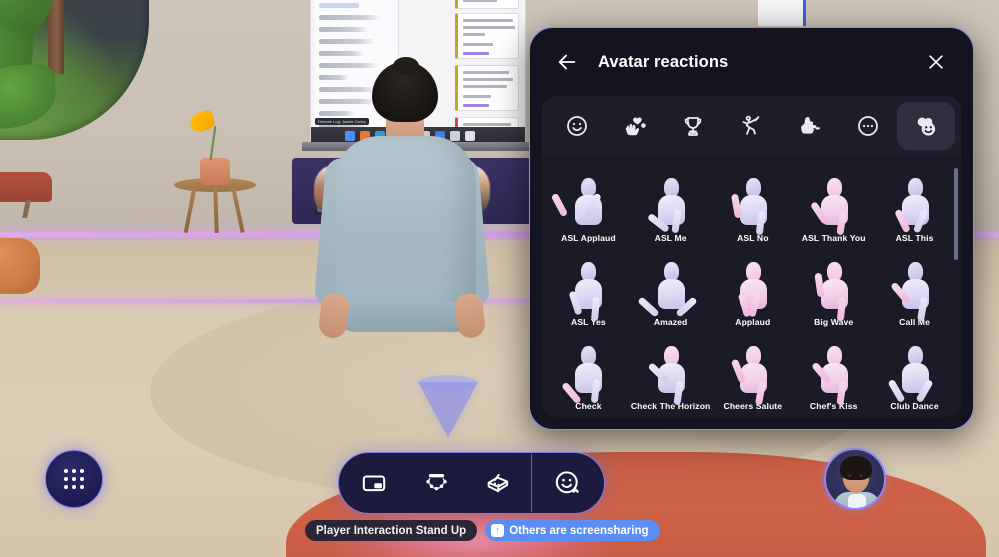 Image resolution: width=999 pixels, height=557 pixels. Describe the element at coordinates (532, 483) in the screenshot. I see `toolbar-divider` at that location.